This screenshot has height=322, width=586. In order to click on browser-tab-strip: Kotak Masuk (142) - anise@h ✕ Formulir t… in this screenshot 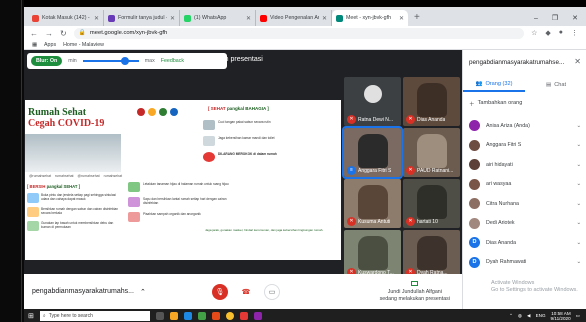, I will do `click(305, 16)`.